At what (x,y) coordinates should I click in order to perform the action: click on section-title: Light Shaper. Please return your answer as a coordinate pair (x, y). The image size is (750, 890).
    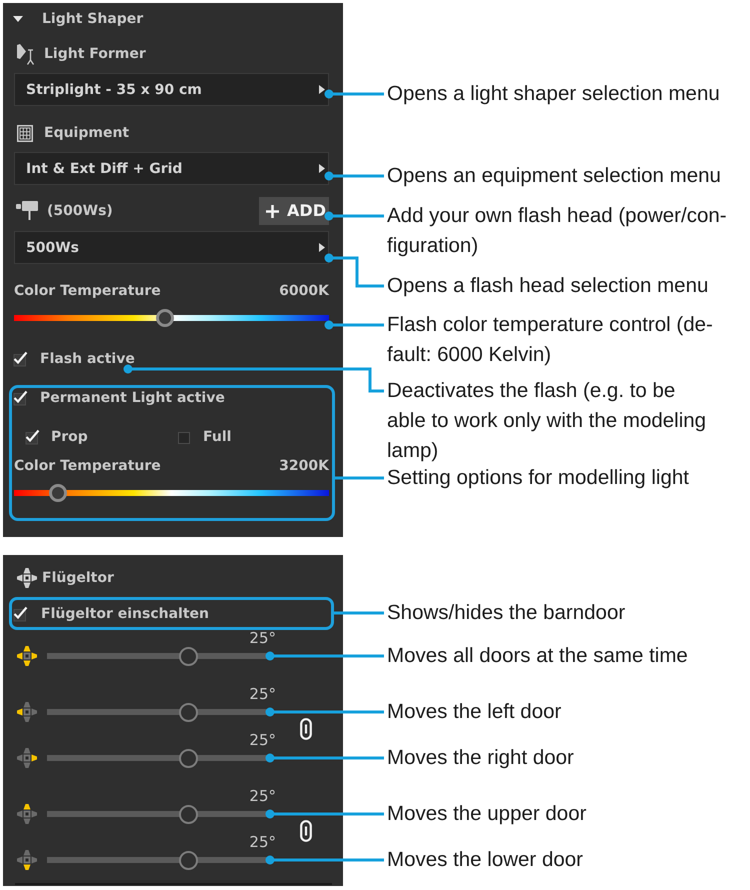
    Looking at the image, I should click on (93, 19).